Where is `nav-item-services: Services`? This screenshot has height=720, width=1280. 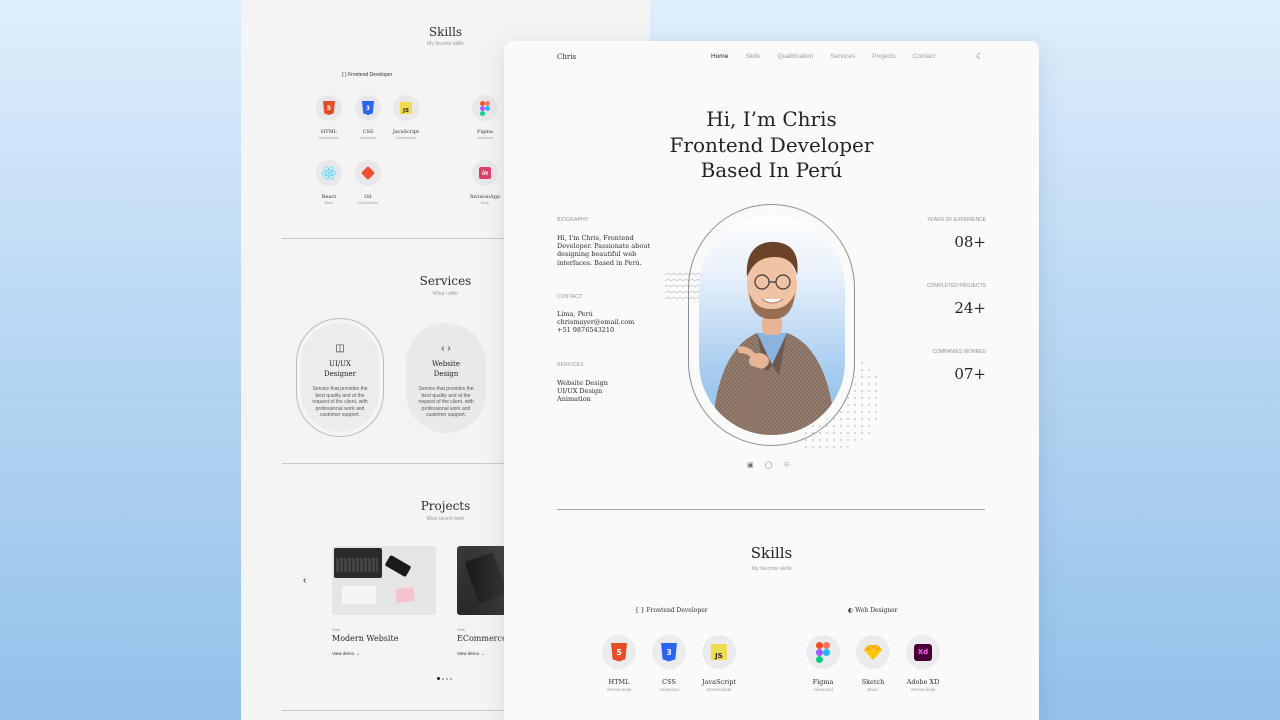
nav-item-services: Services is located at coordinates (842, 56).